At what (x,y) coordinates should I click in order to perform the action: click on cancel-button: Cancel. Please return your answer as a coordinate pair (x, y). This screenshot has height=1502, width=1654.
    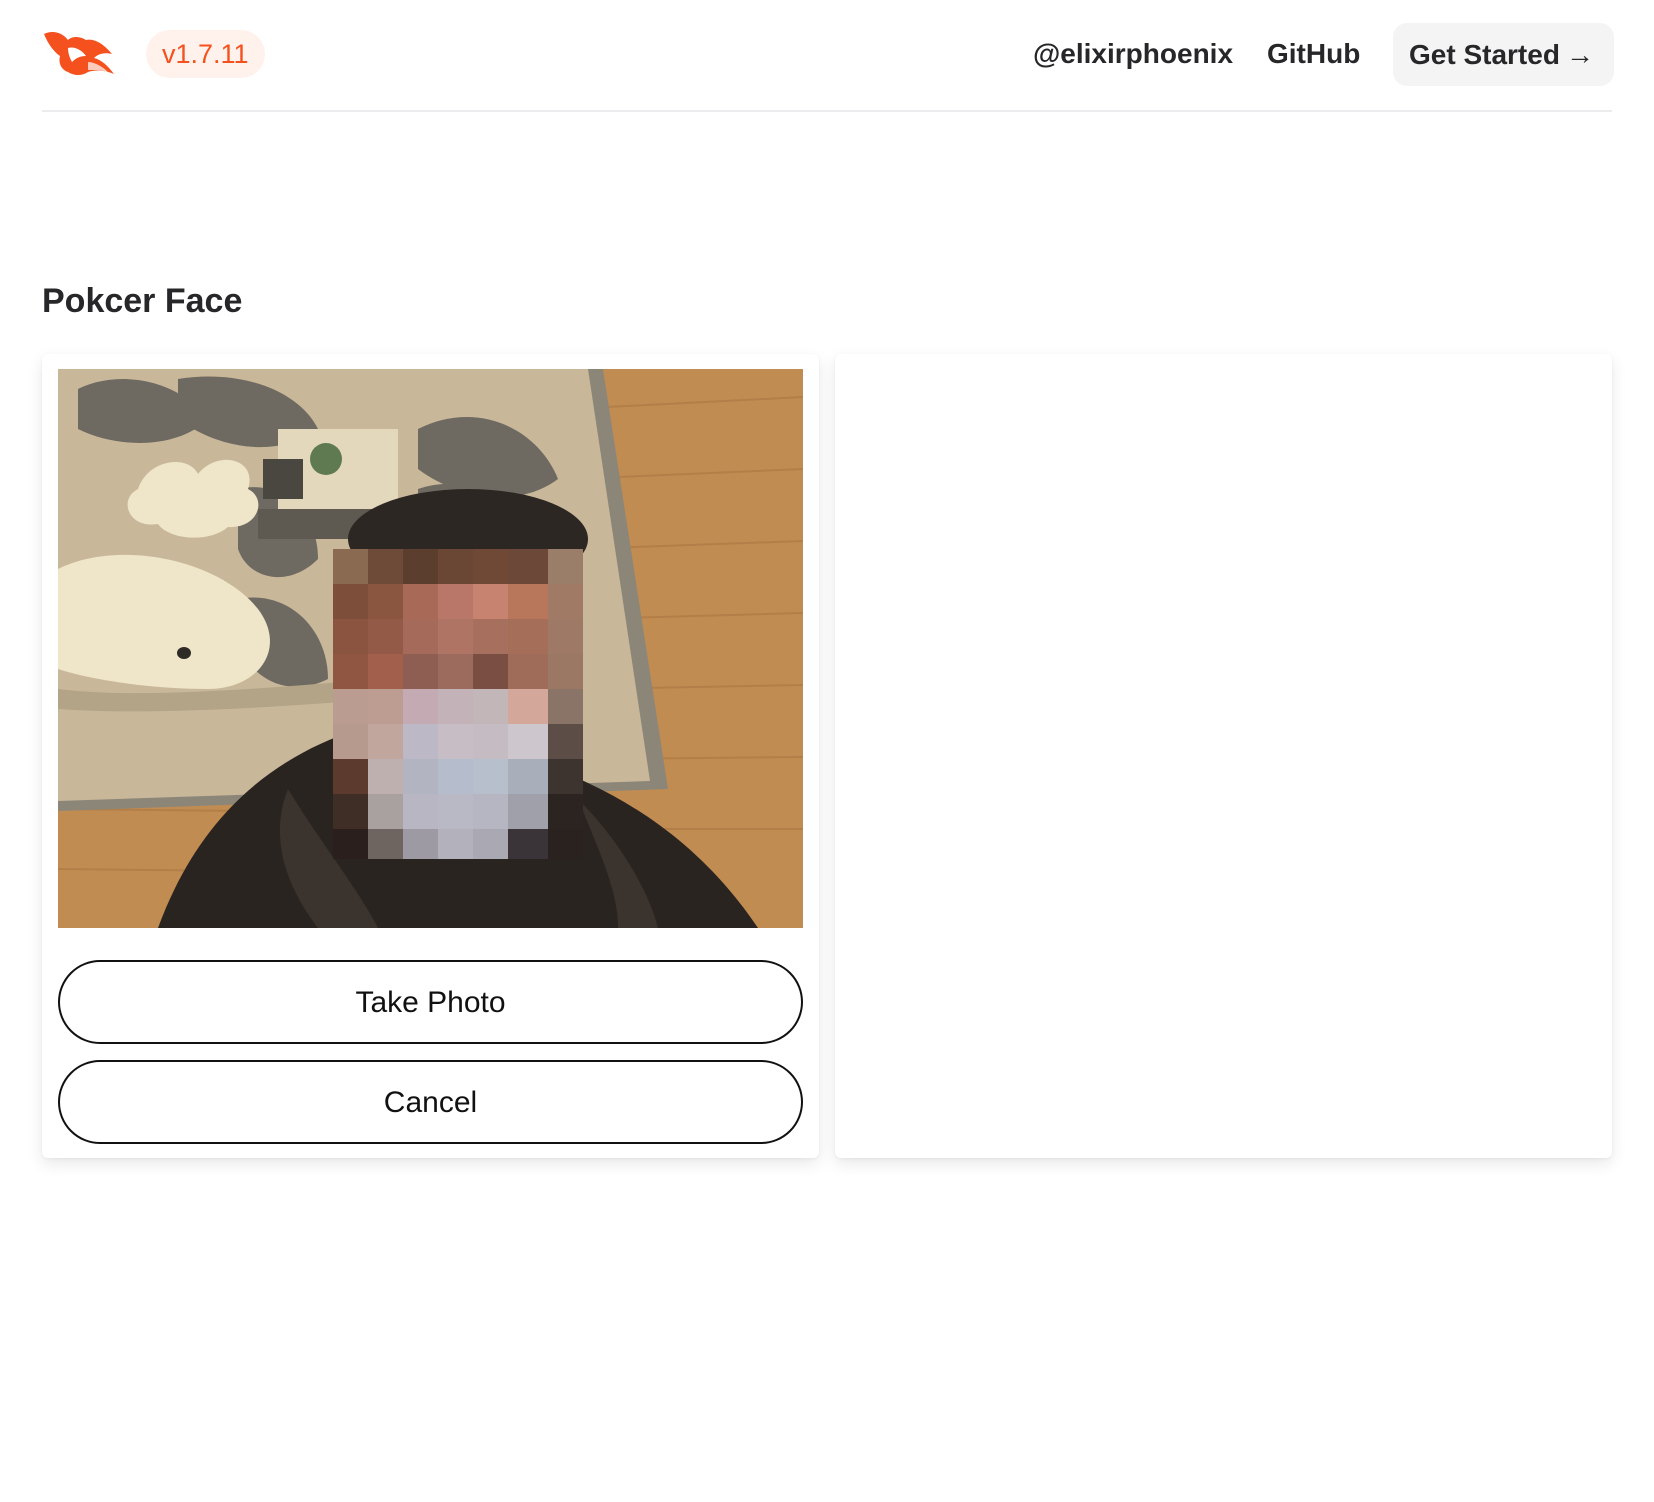
    Looking at the image, I should click on (430, 1102).